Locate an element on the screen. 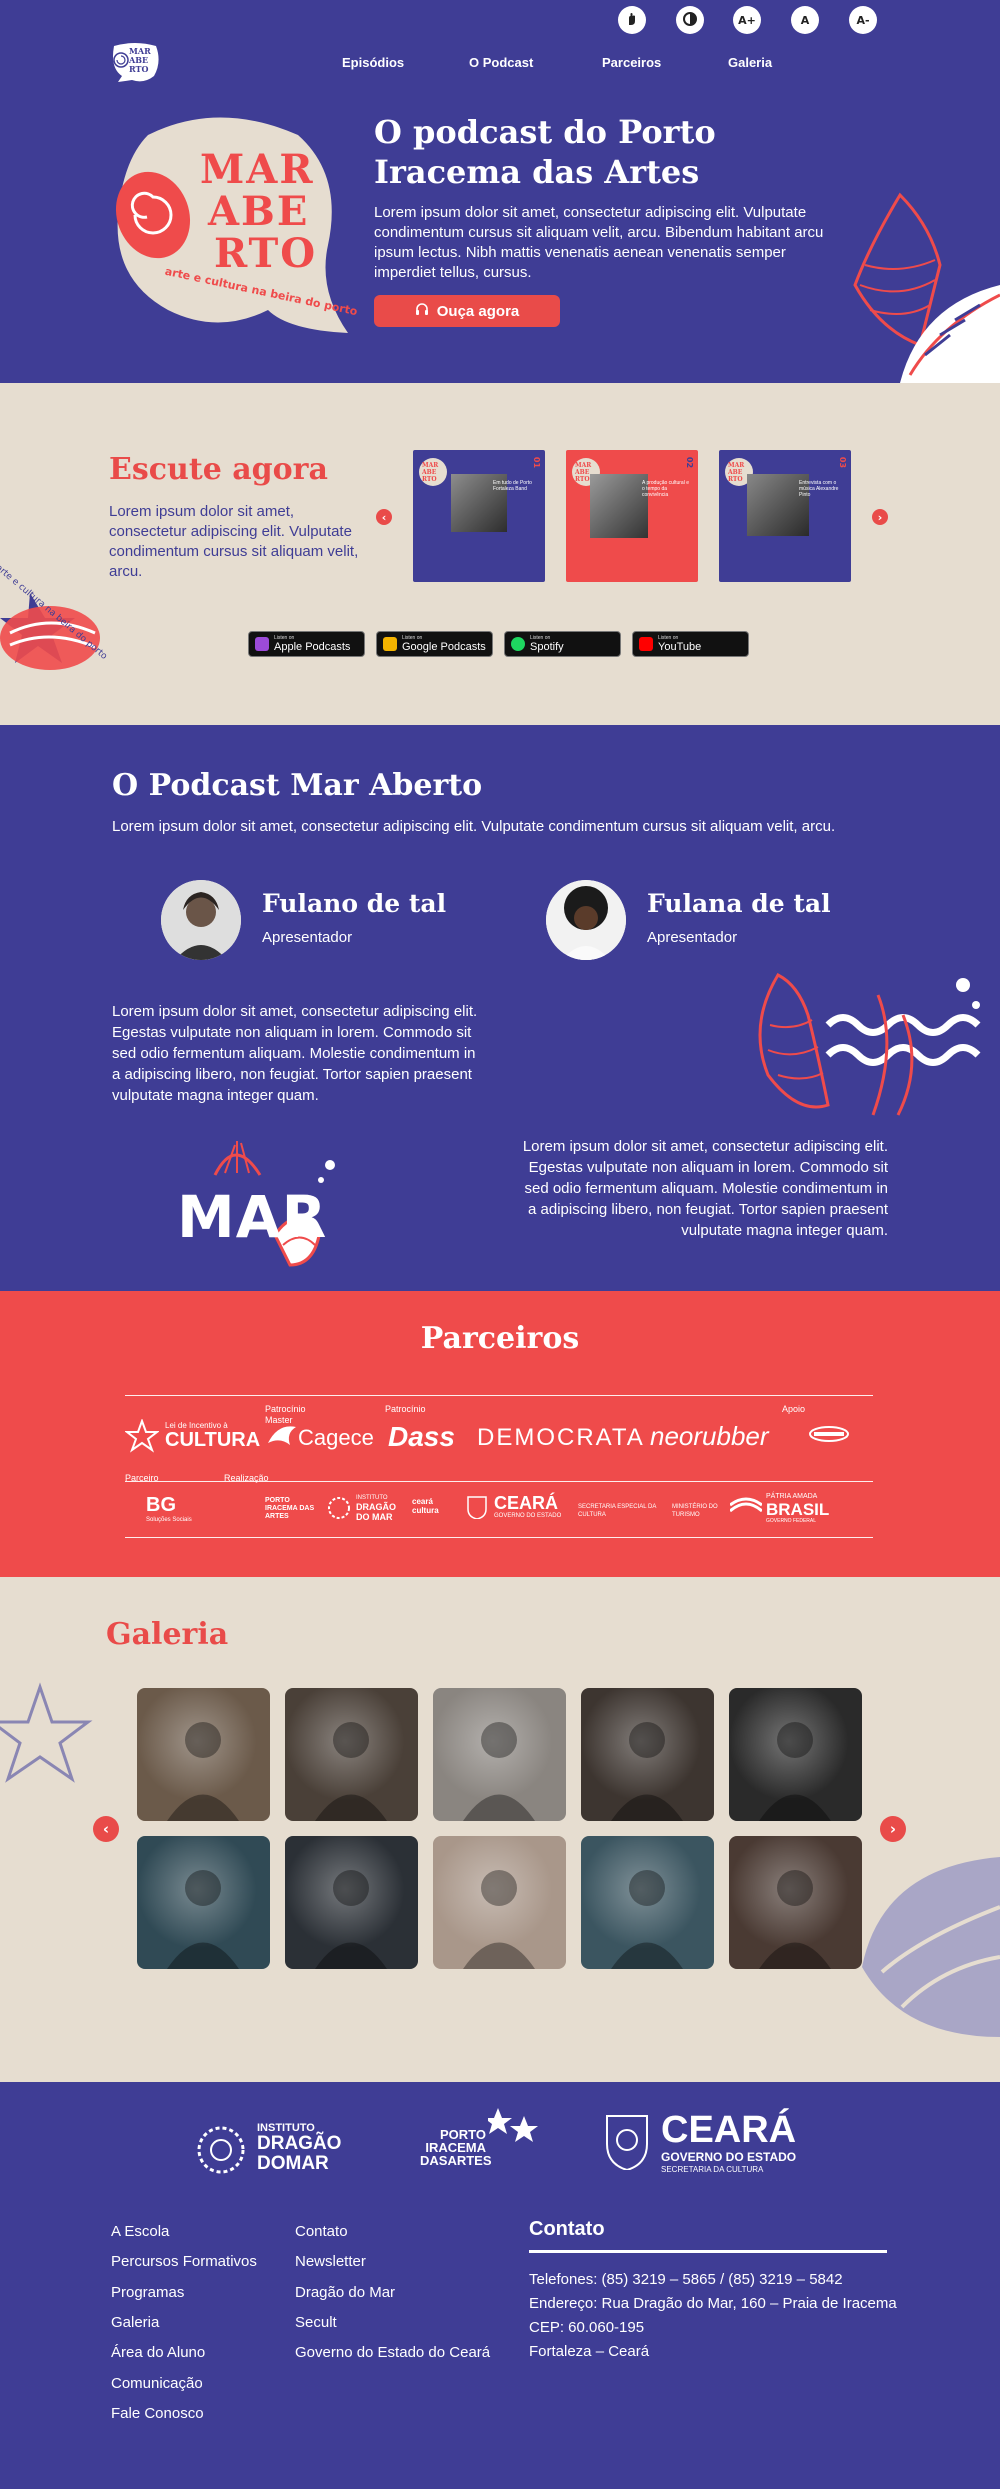 The width and height of the screenshot is (1000, 2489). ceara-cultura-logo: ceará cultura is located at coordinates (434, 1506).